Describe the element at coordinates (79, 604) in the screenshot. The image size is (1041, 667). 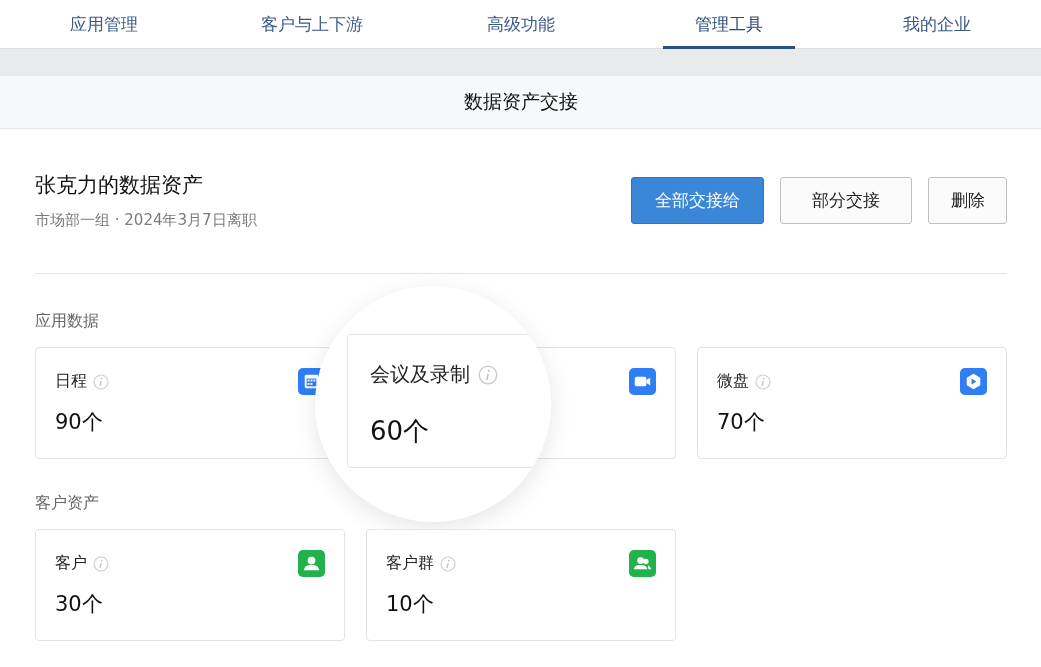
I see `card-count: 30个` at that location.